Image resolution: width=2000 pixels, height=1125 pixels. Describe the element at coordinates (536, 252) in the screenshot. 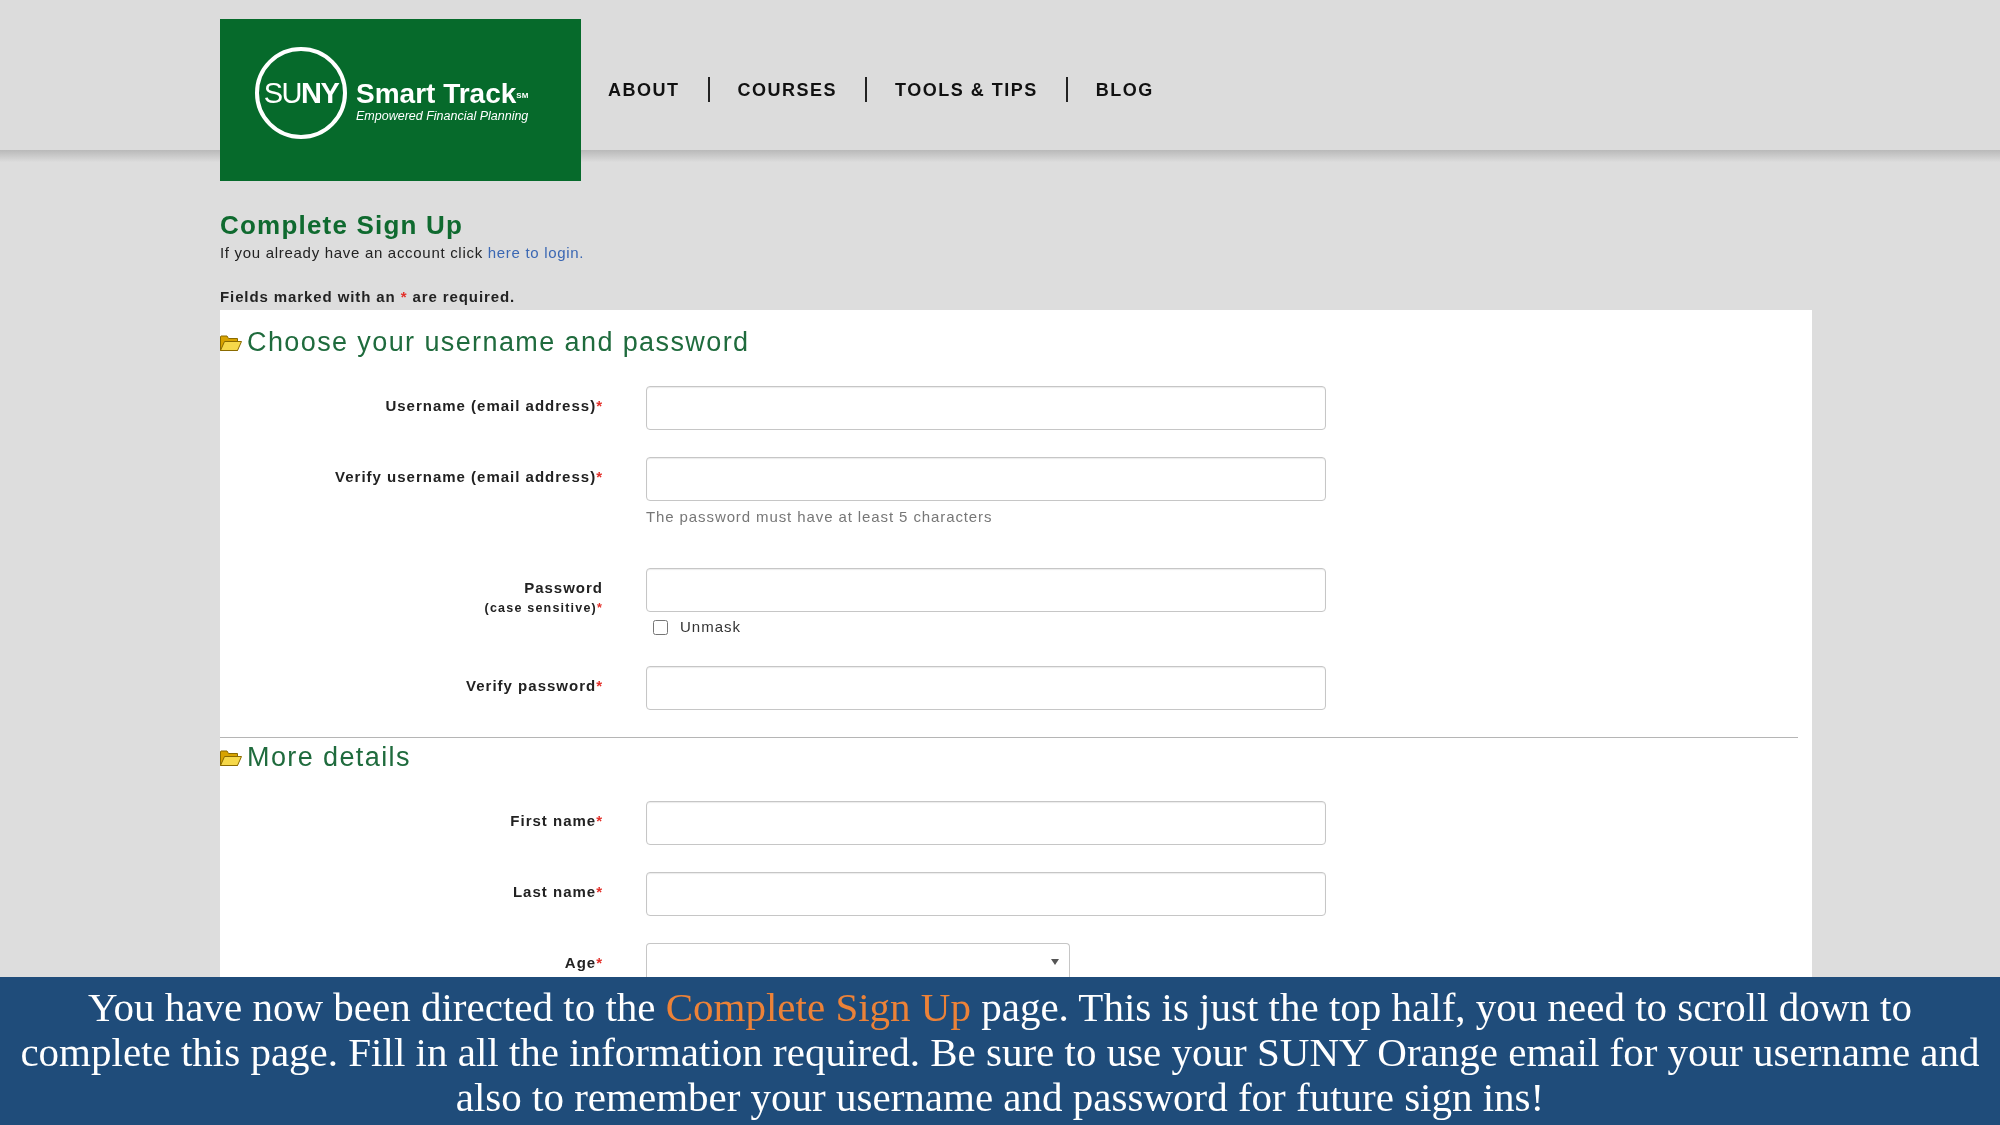

I see `login-link: here to login.` at that location.